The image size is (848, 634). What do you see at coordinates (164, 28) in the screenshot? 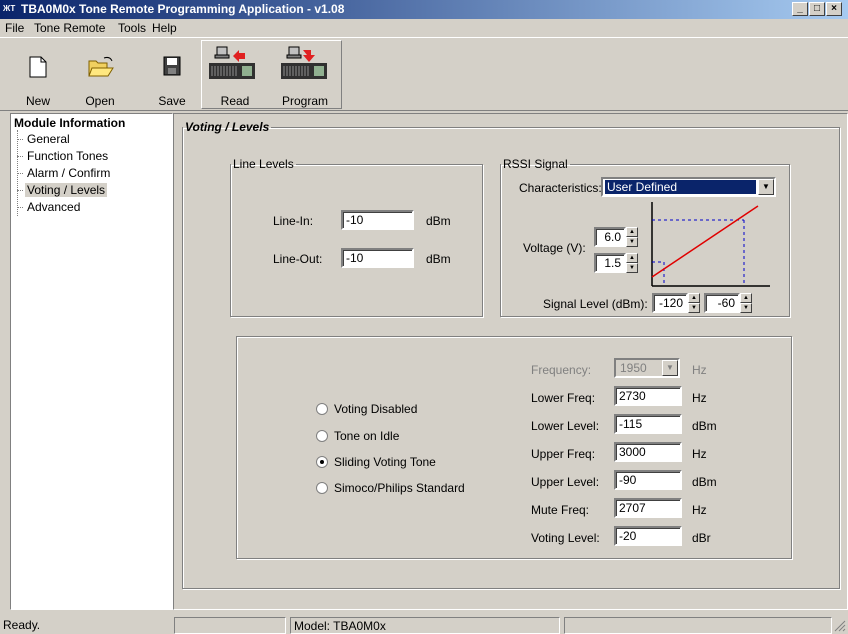
I see `menu-help: Help` at bounding box center [164, 28].